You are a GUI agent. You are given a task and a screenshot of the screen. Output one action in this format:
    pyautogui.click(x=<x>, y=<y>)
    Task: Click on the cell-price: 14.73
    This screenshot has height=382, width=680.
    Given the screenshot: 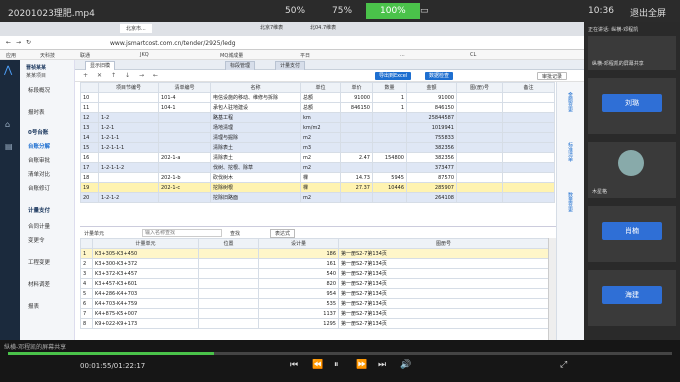 What is the action you would take?
    pyautogui.click(x=356, y=177)
    